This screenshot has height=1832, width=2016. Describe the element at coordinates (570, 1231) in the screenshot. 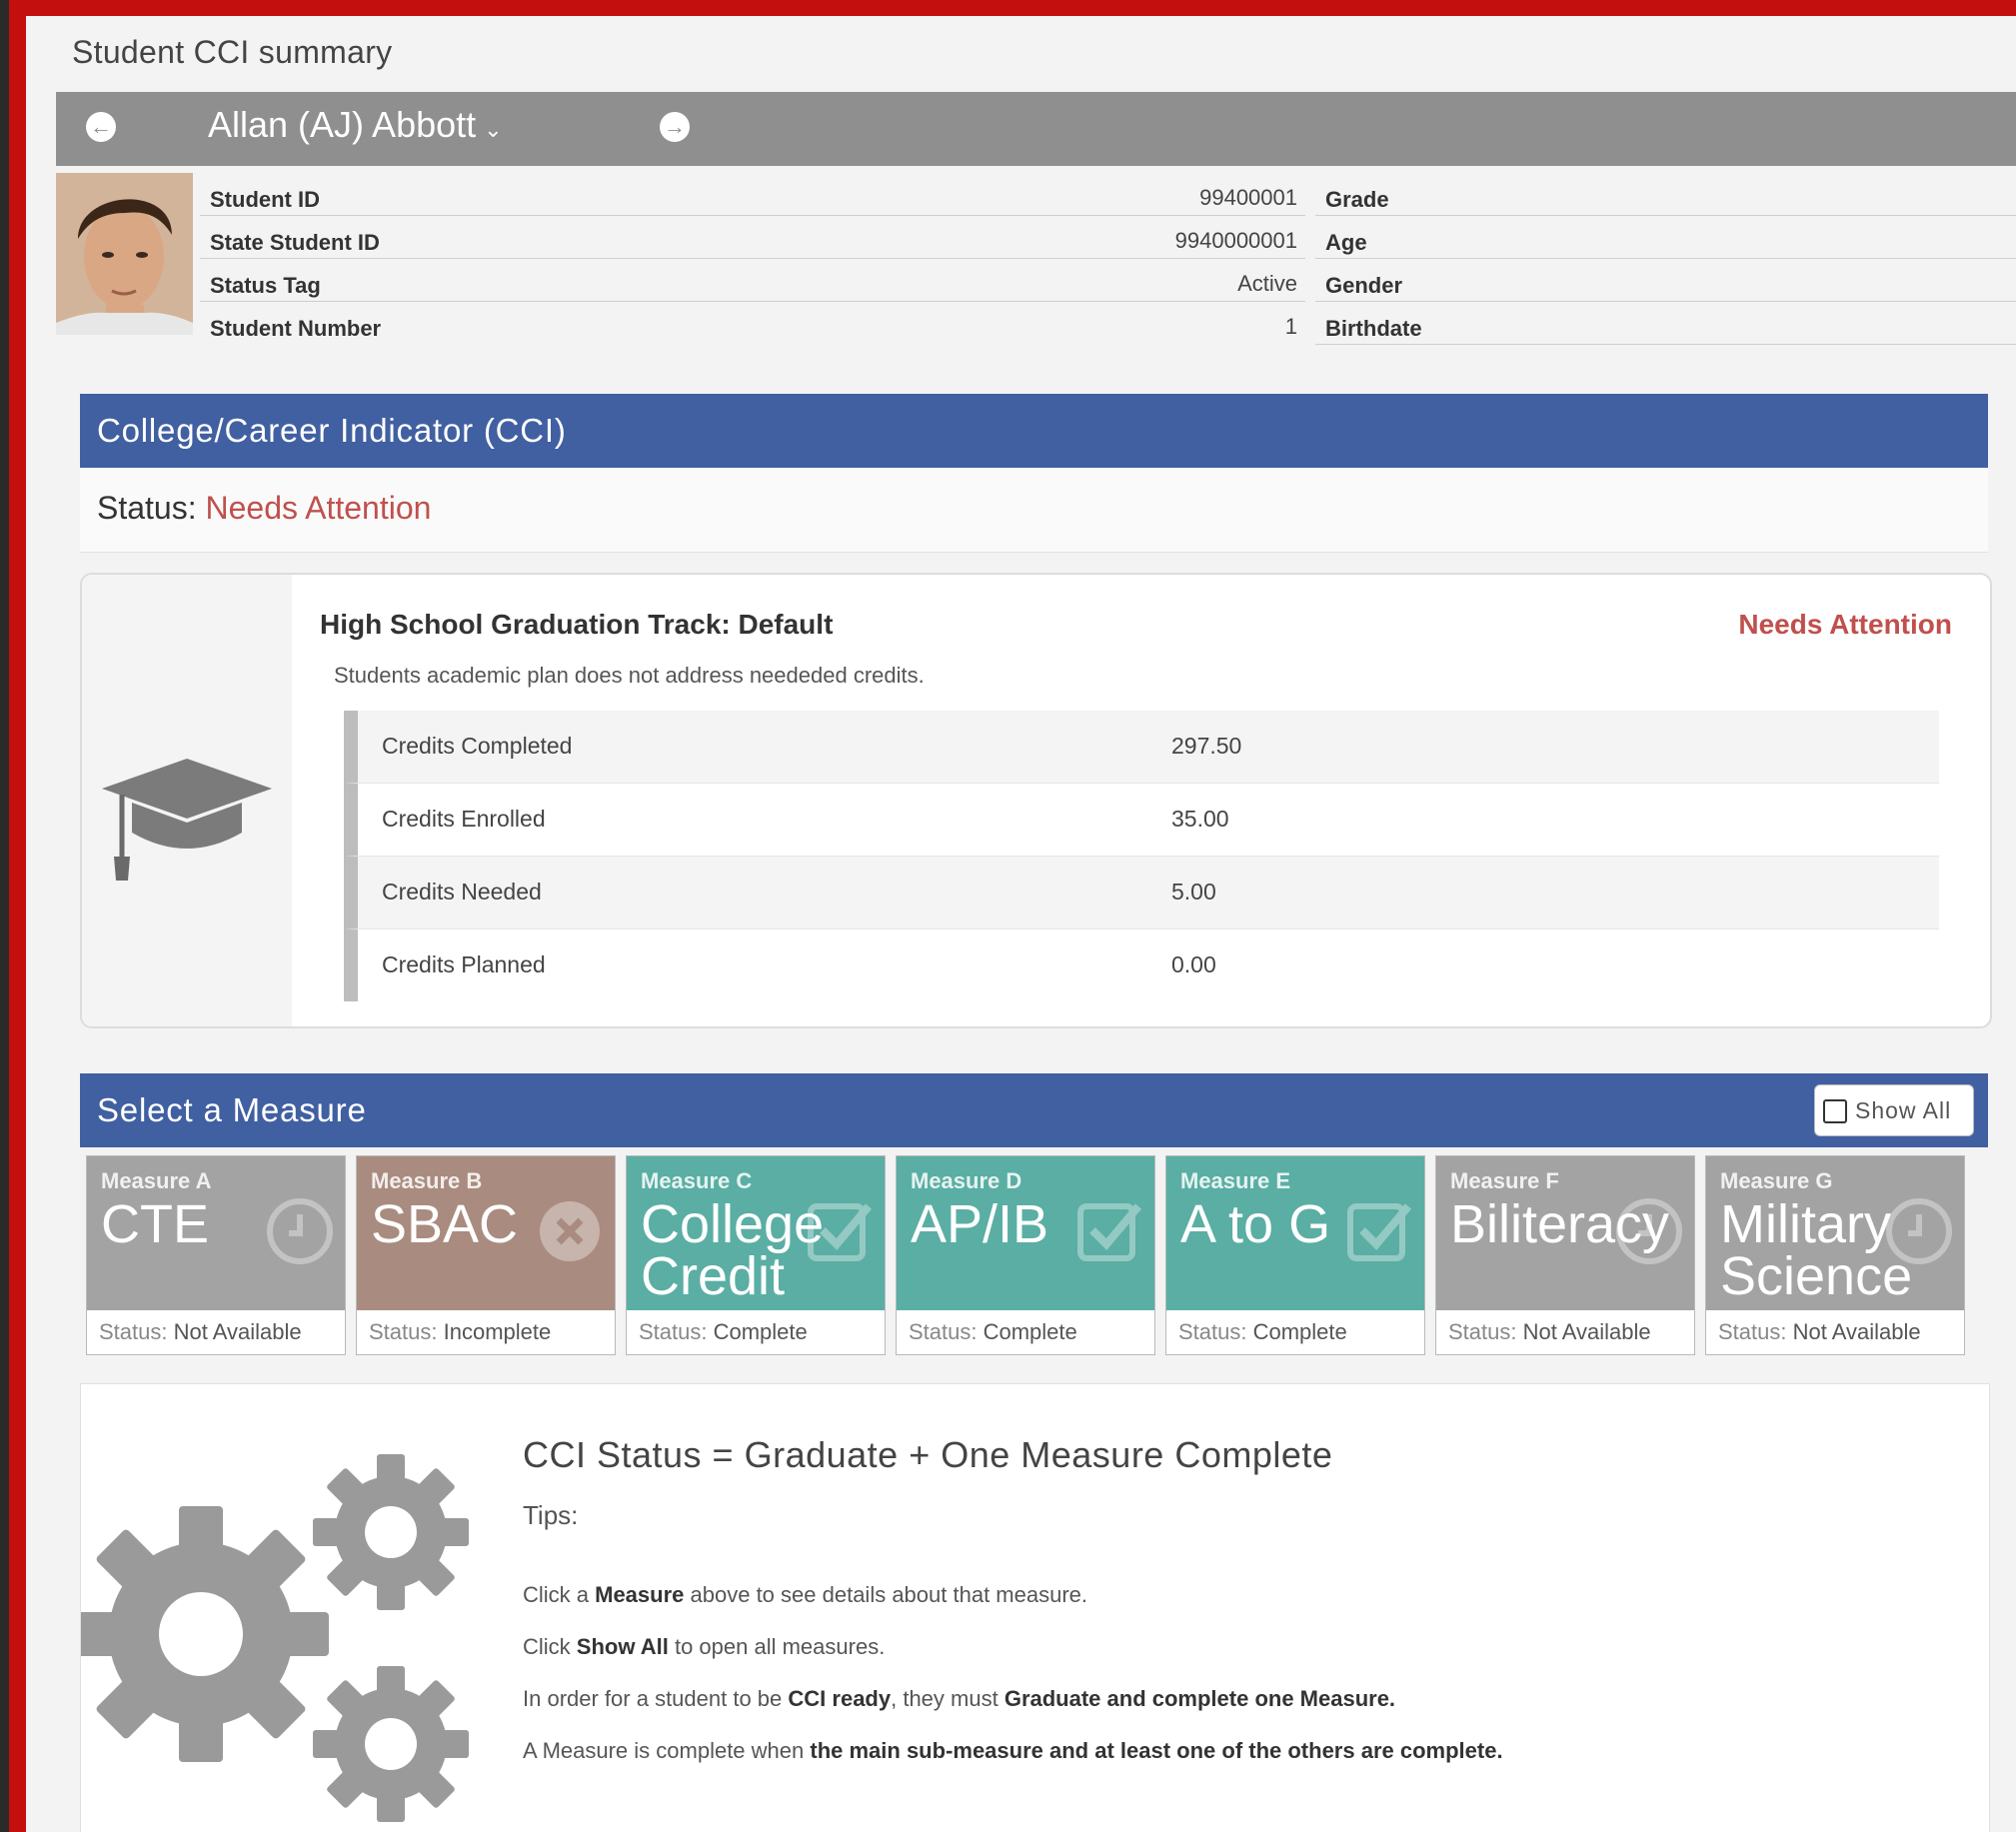

I see `x-circle-icon` at that location.